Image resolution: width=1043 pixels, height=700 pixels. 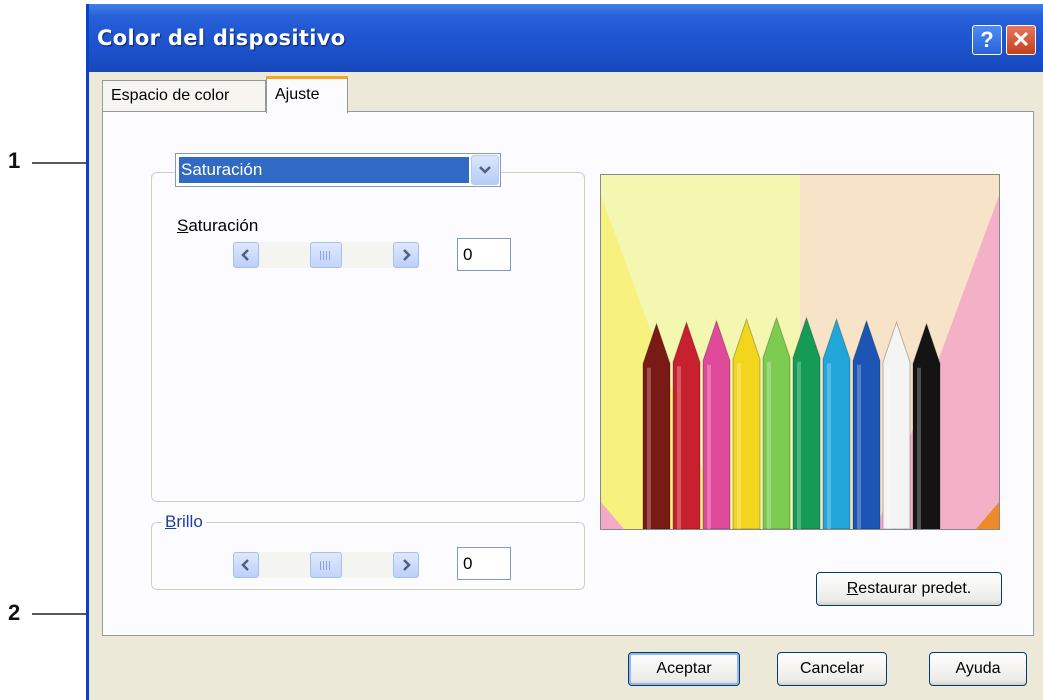 What do you see at coordinates (184, 522) in the screenshot?
I see `brightness-label: Brillo` at bounding box center [184, 522].